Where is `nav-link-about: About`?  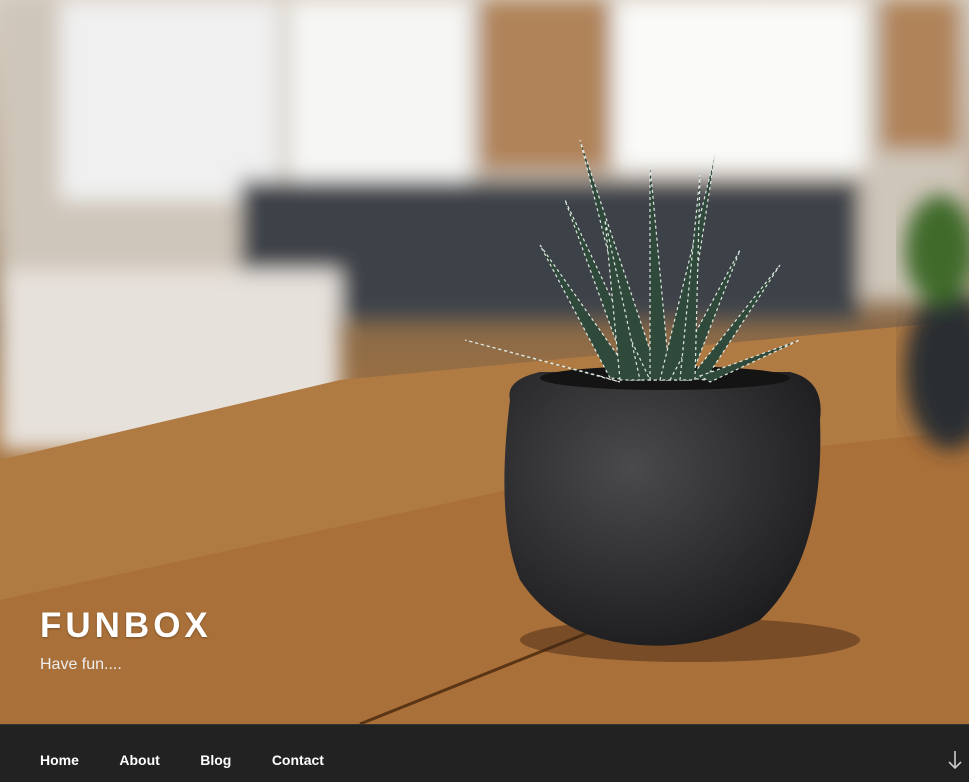
nav-link-about: About is located at coordinates (139, 760).